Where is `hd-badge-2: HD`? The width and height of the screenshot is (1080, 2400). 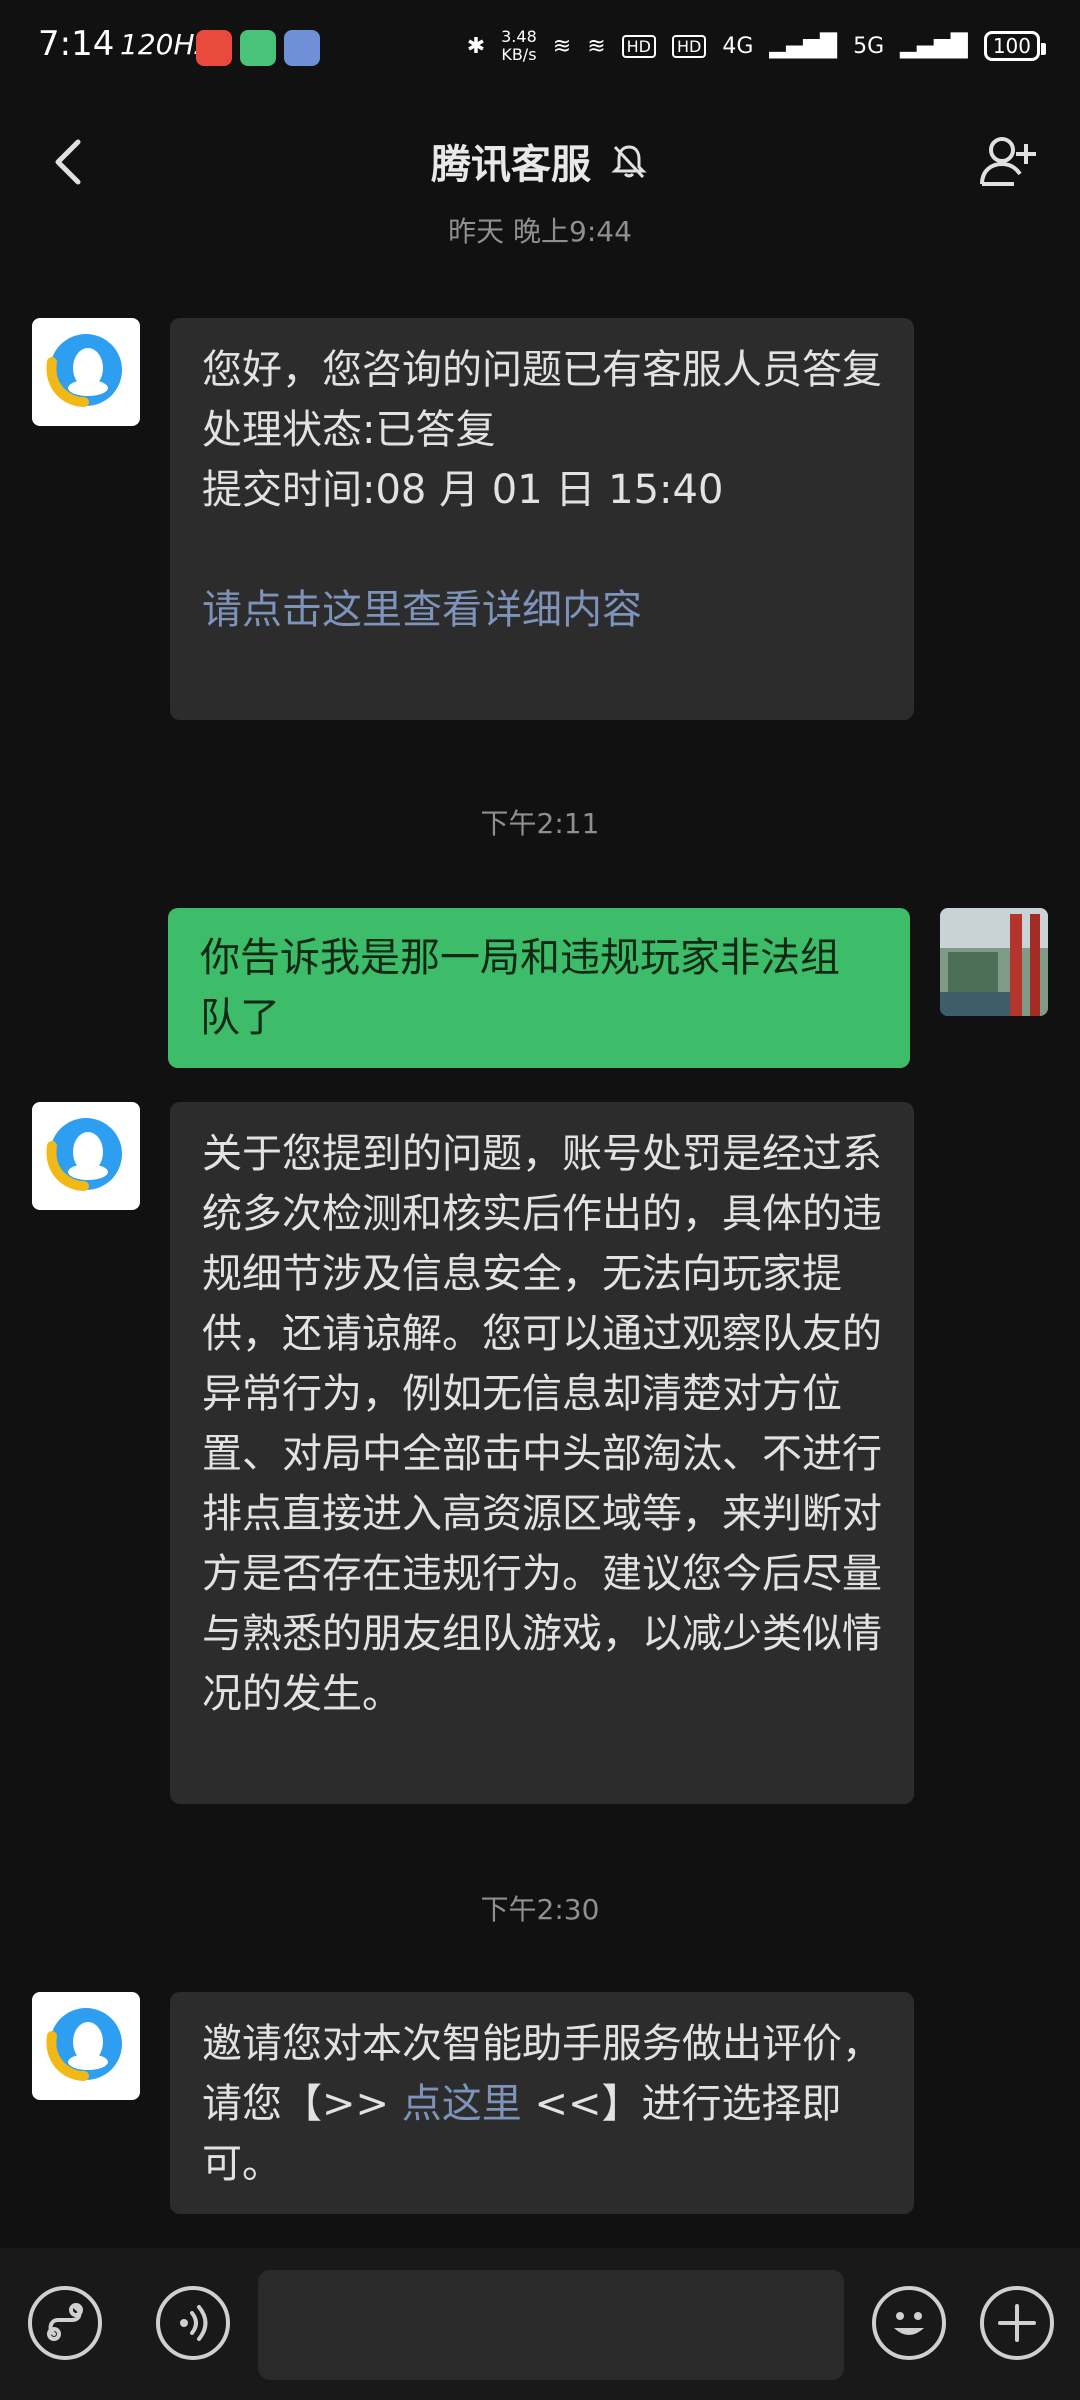
hd-badge-2: HD is located at coordinates (689, 46).